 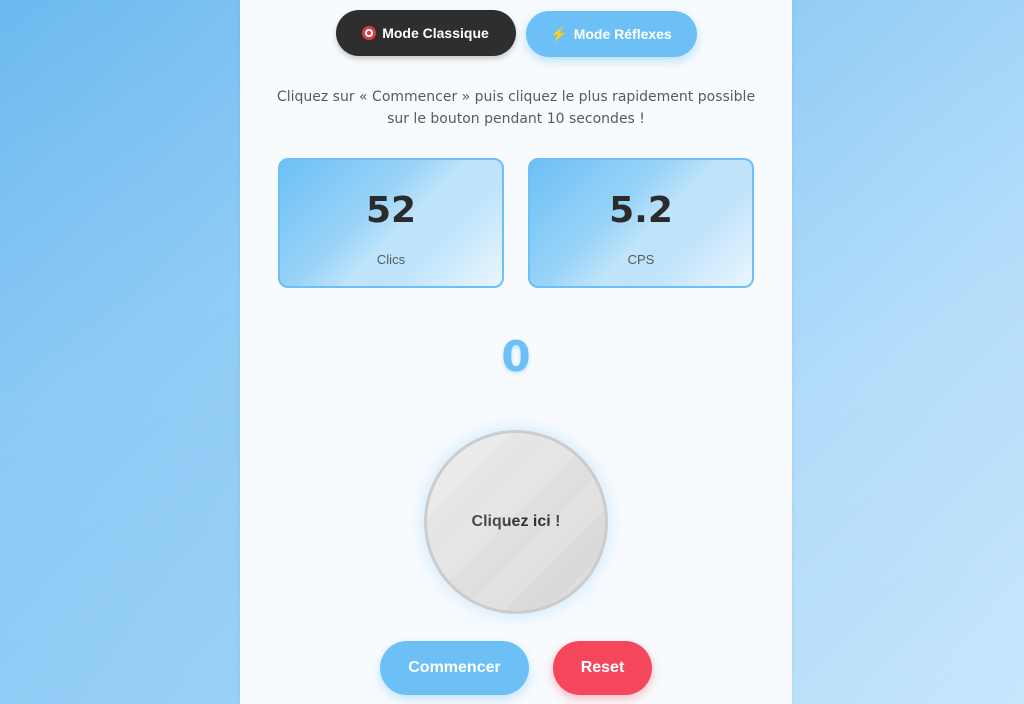 I want to click on mode-reflex-label: Mode Réflexes, so click(x=622, y=34).